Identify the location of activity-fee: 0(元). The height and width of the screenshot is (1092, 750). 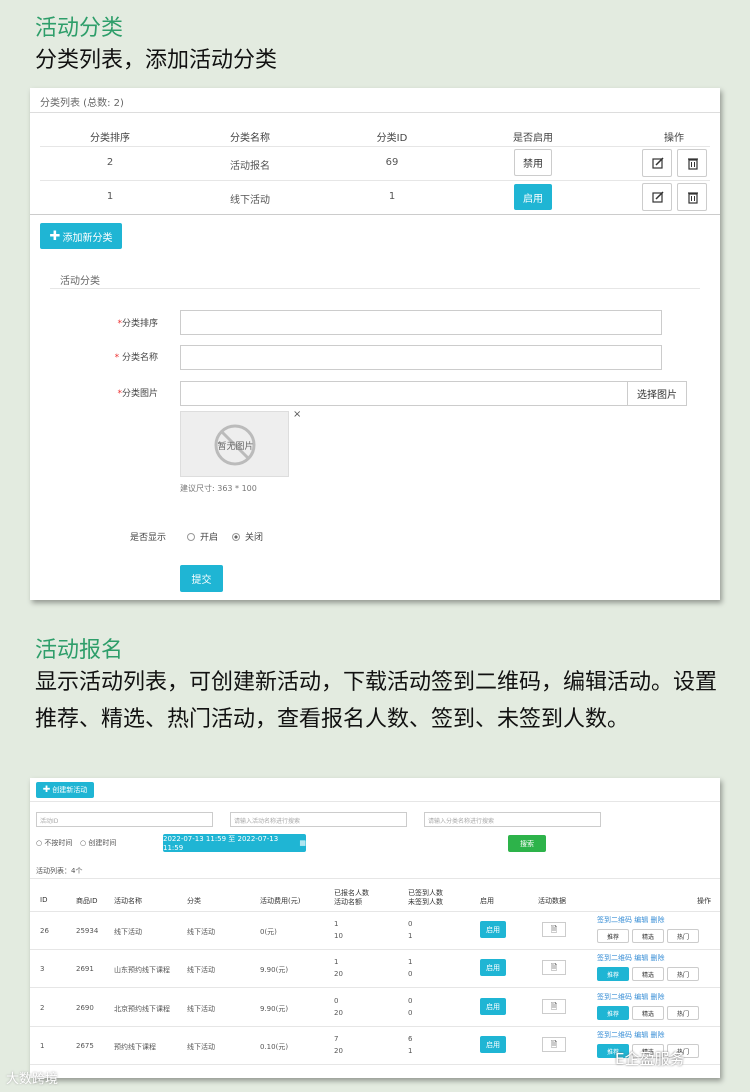
(268, 932).